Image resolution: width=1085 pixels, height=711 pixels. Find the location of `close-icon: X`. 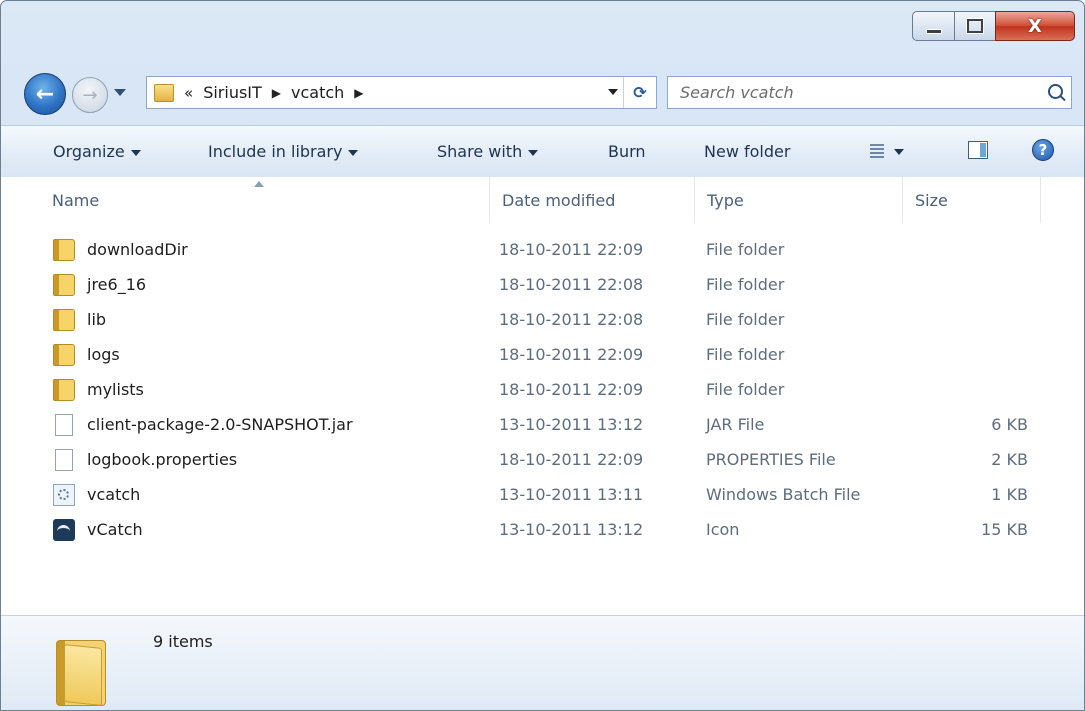

close-icon: X is located at coordinates (1035, 26).